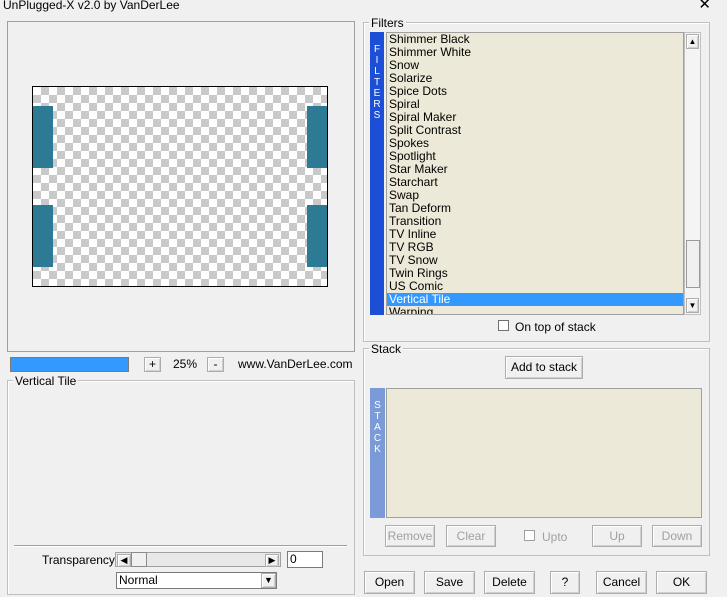  Describe the element at coordinates (621, 582) in the screenshot. I see `cancel-button: Cancel` at that location.